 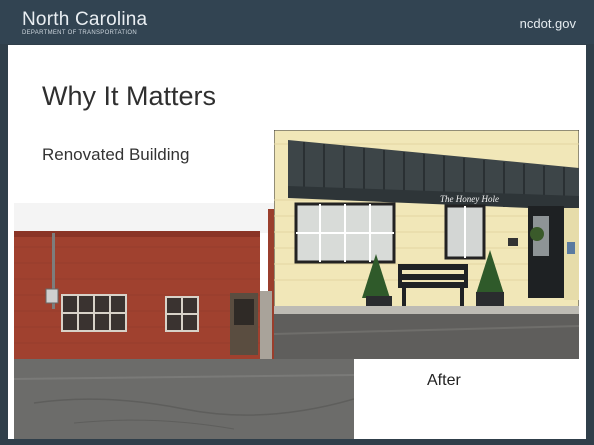 I want to click on org-subtitle: DEPARTMENT OF TRANSPORTATION, so click(x=79, y=33).